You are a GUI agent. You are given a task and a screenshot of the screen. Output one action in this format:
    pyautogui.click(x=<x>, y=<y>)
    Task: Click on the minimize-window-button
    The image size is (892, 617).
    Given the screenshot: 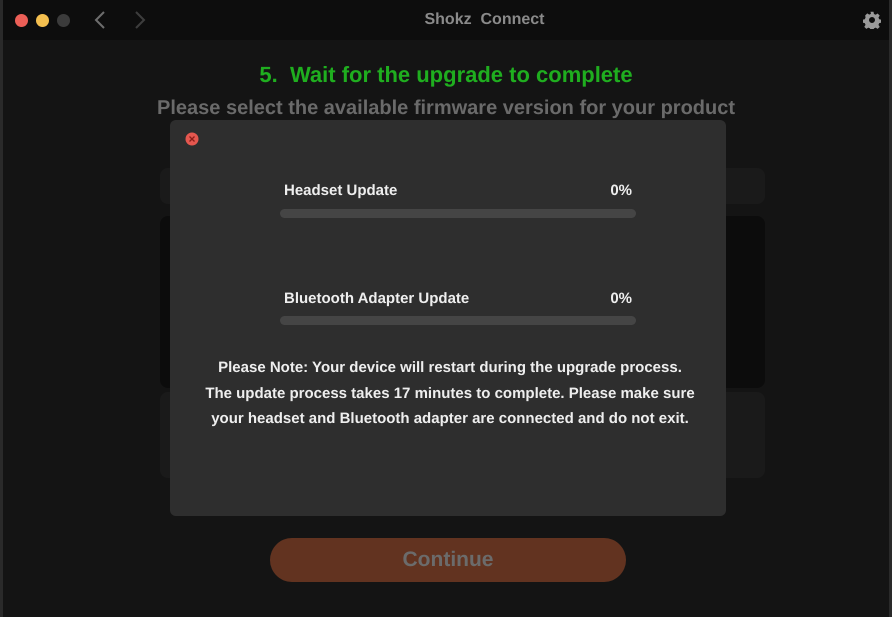 What is the action you would take?
    pyautogui.click(x=42, y=20)
    